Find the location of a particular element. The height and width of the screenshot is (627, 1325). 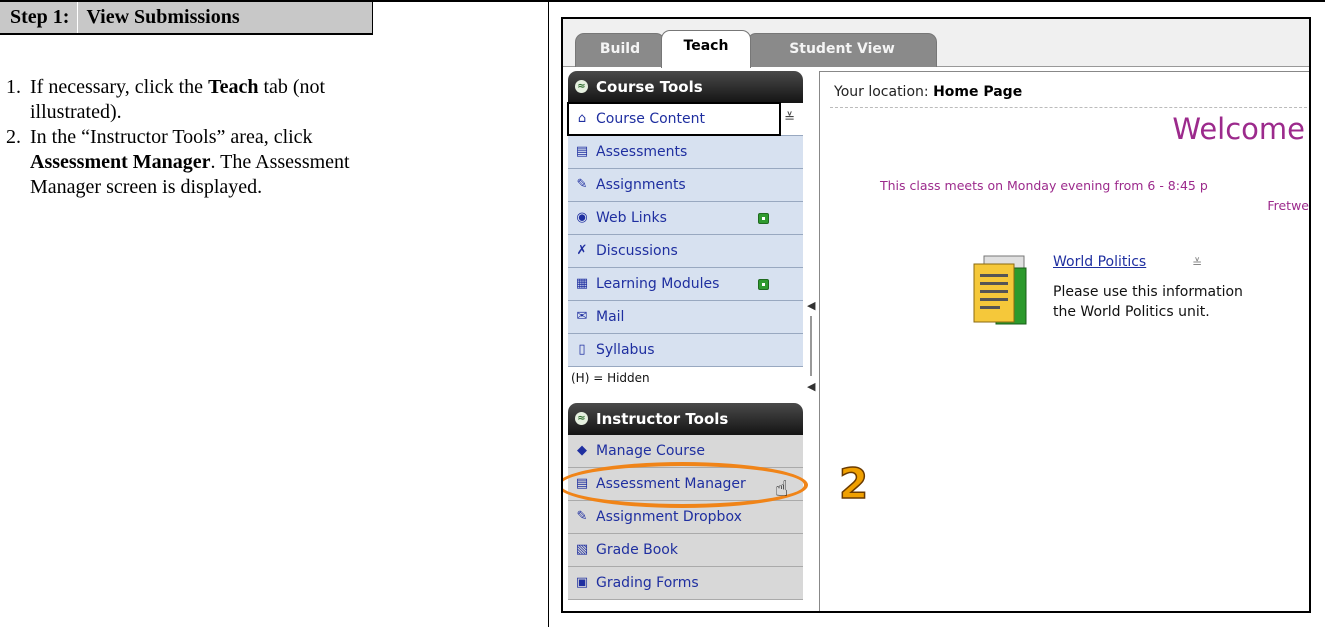

hidden-note: (H) = Hidden is located at coordinates (685, 378).